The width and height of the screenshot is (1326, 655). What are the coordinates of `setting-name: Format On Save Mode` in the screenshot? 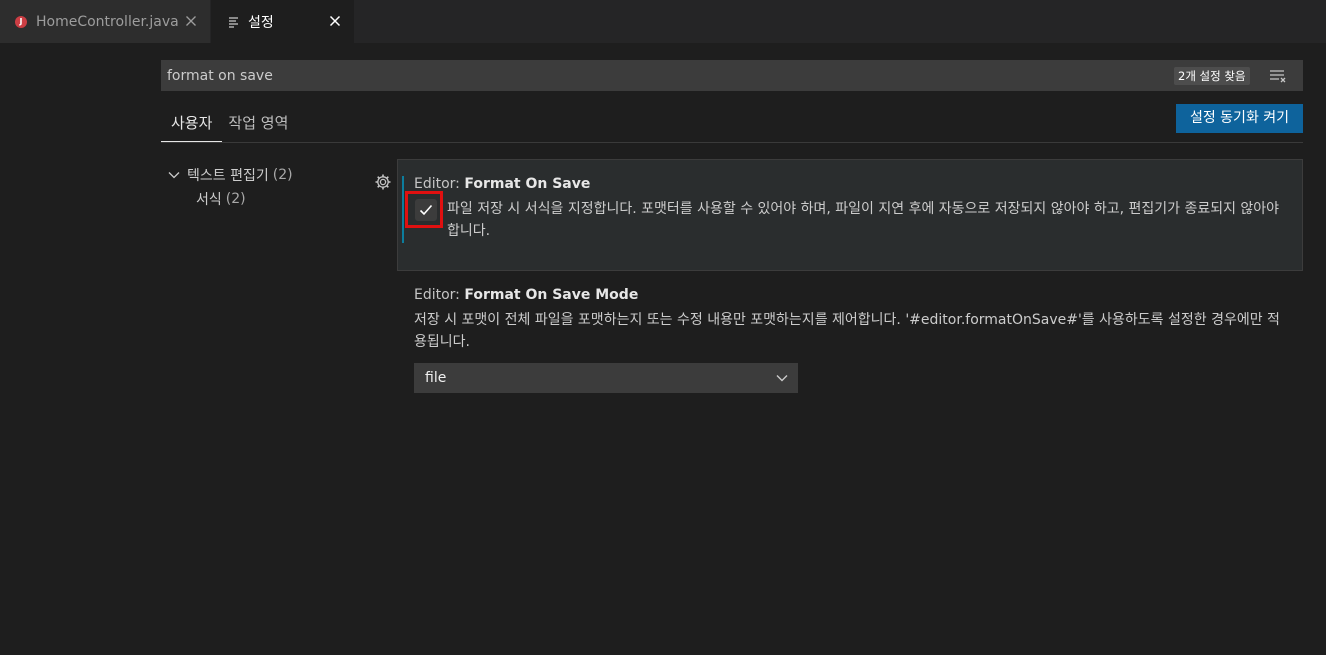 It's located at (551, 295).